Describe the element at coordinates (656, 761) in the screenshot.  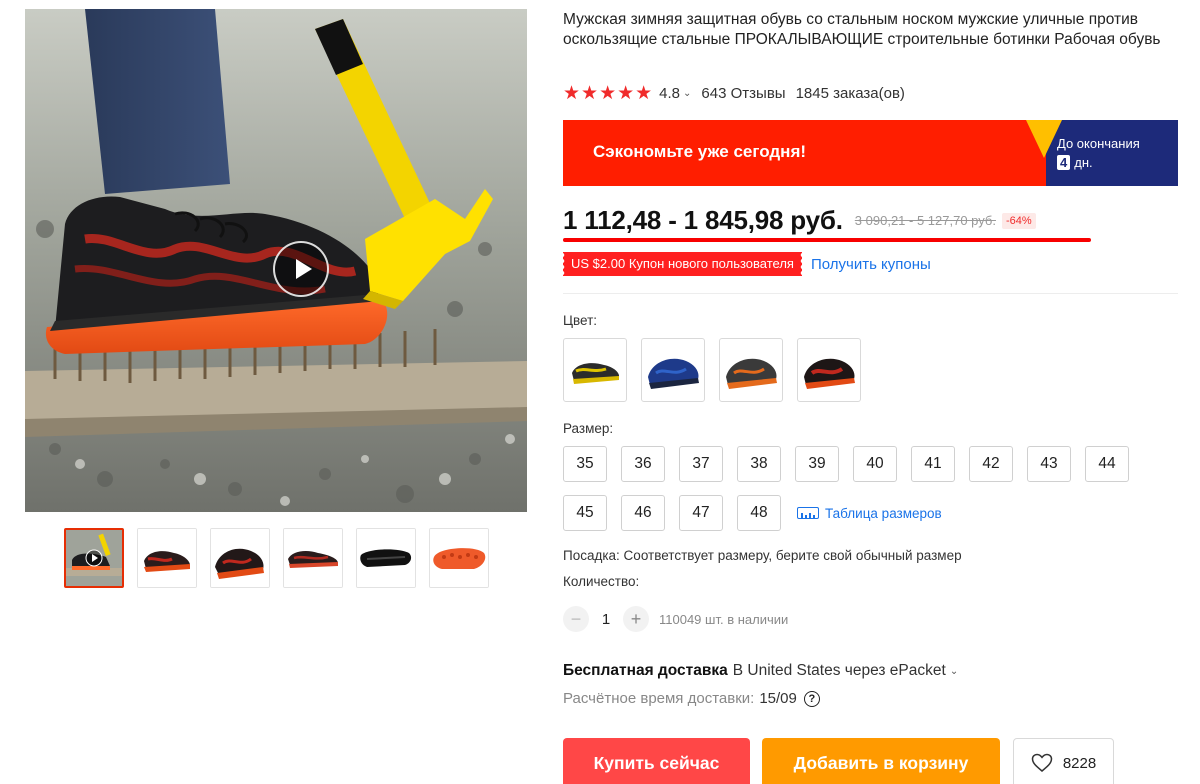
I see `buy-now-button: Купить сейчас` at that location.